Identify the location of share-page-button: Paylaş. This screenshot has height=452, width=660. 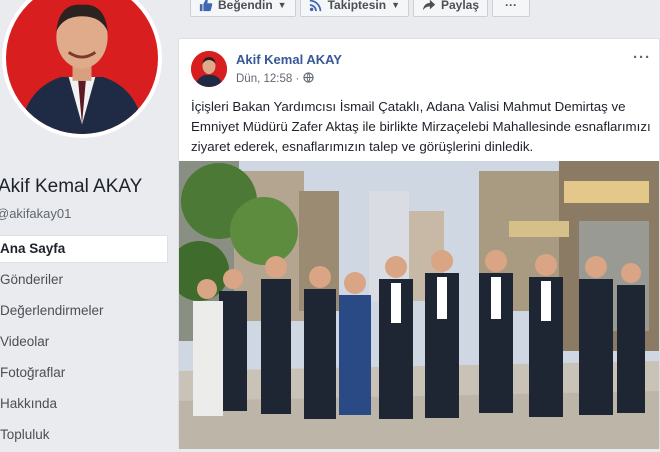
(450, 8).